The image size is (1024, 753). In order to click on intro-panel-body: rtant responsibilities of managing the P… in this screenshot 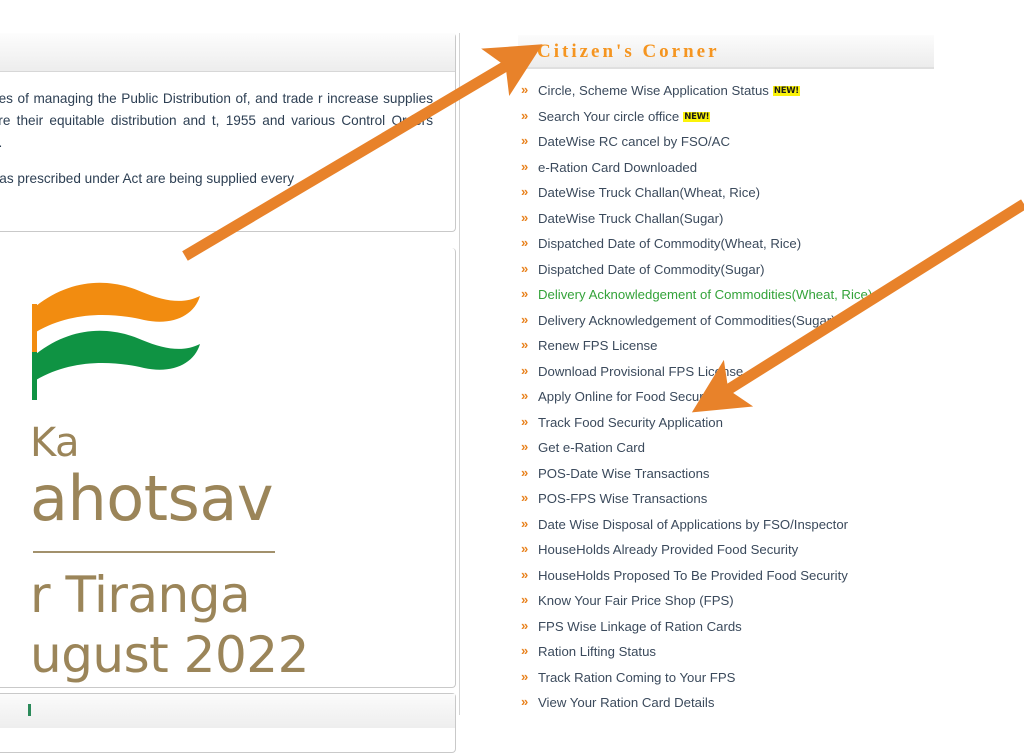, I will do `click(227, 131)`.